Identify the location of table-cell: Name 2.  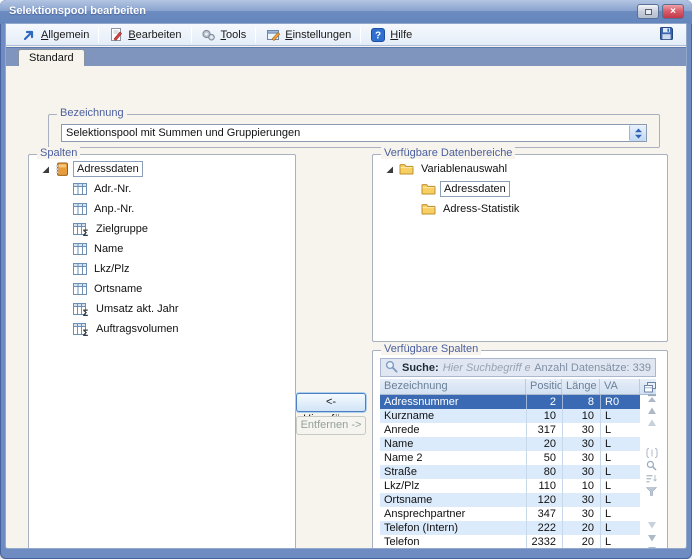
(403, 458).